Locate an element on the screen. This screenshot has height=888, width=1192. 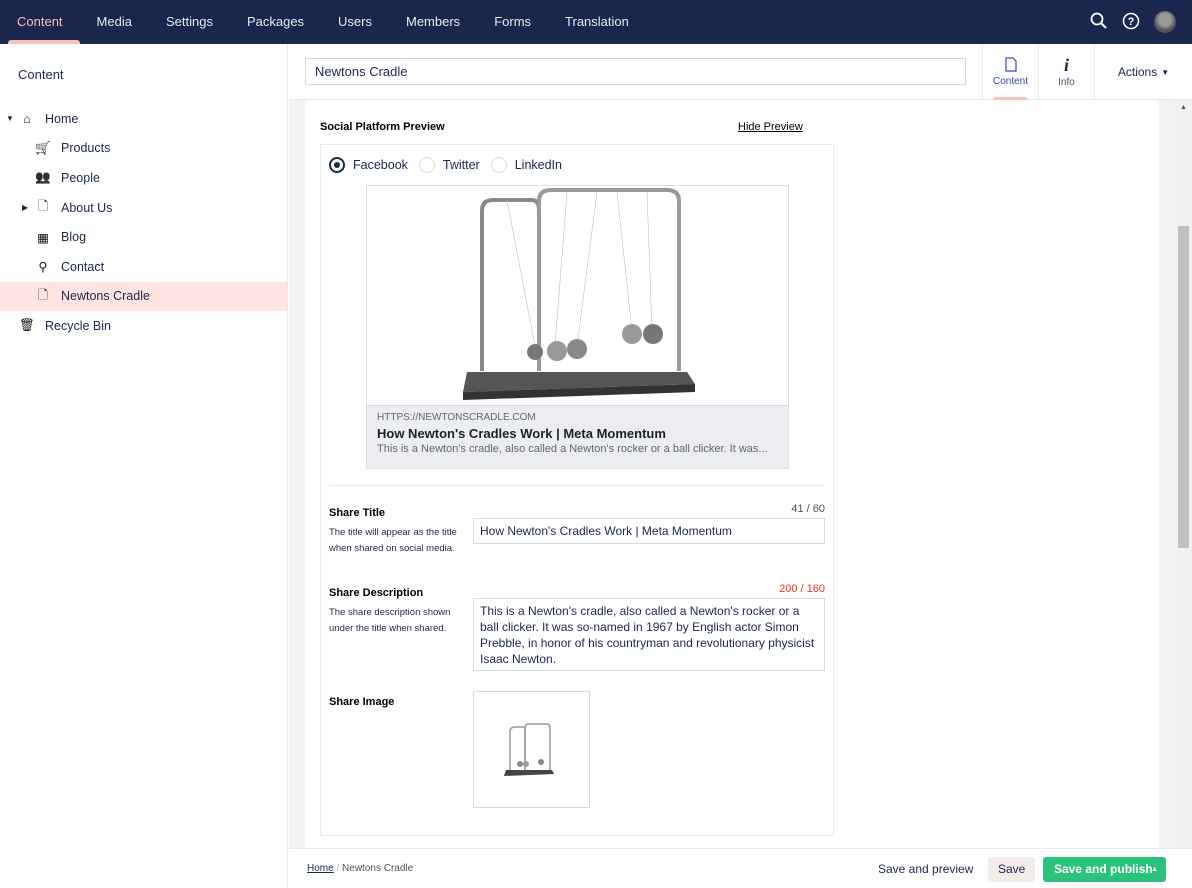
tree-item-newtons-cradle: 🗋 Newtons Cradle is located at coordinates (143, 296).